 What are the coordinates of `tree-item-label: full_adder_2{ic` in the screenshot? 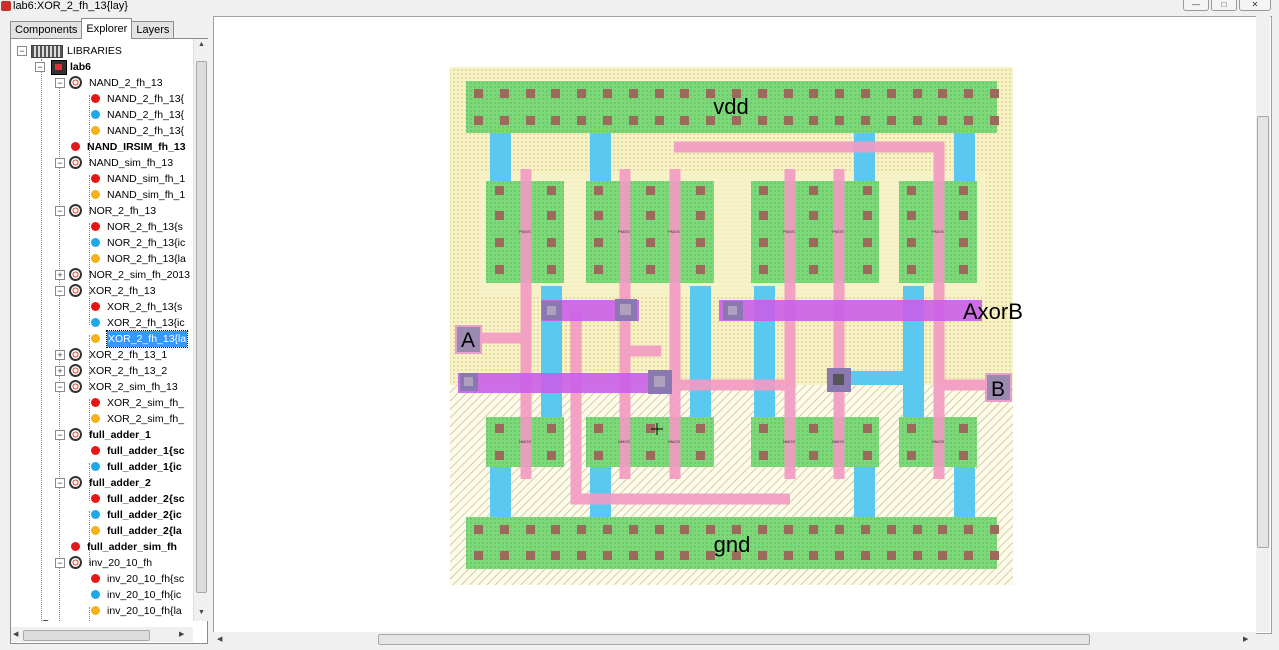 It's located at (144, 515).